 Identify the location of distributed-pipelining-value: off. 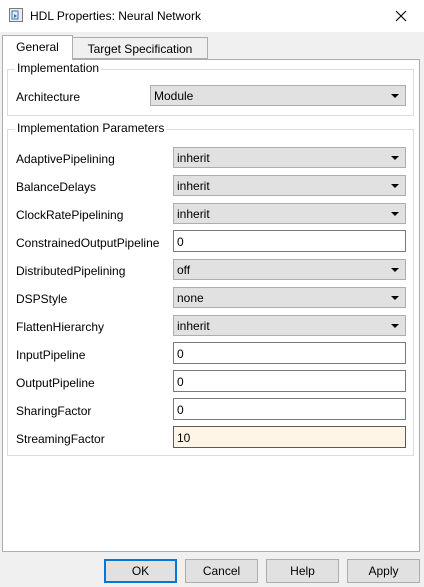
(184, 270).